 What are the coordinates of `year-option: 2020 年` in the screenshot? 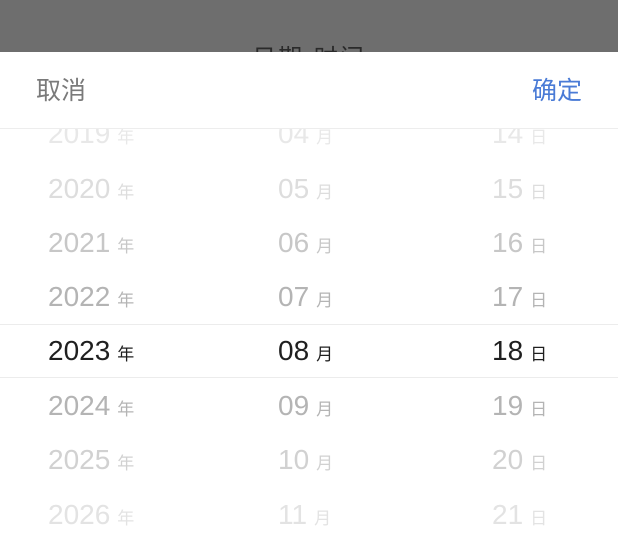 It's located at (91, 189).